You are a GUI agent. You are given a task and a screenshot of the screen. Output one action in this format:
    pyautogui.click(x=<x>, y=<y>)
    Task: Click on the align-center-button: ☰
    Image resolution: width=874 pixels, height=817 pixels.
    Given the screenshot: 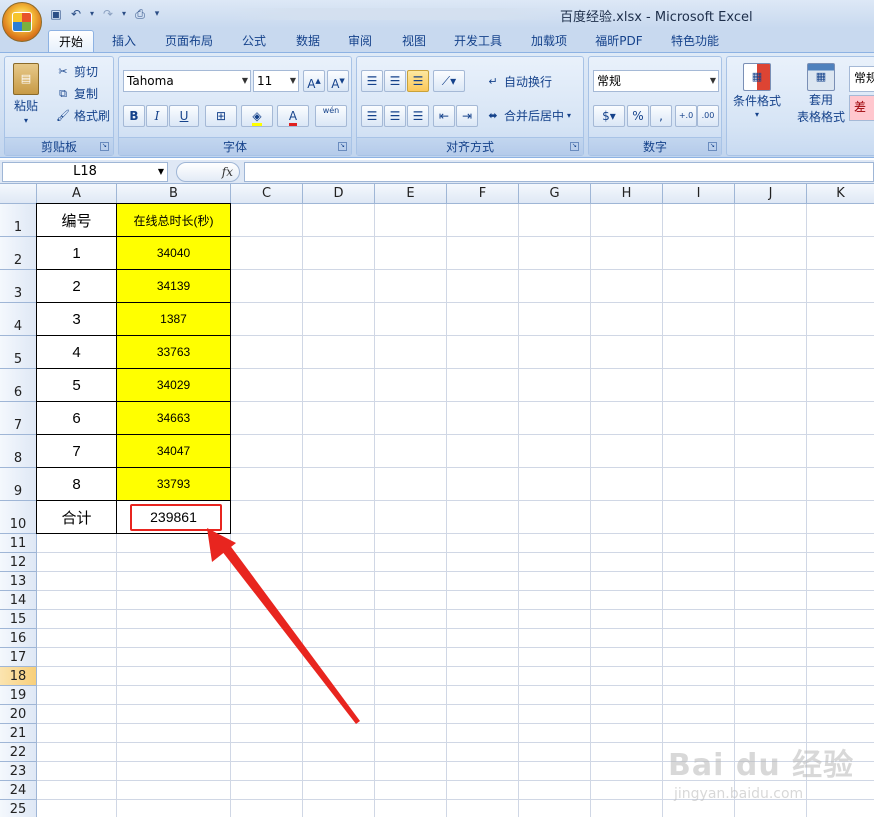 What is the action you would take?
    pyautogui.click(x=395, y=116)
    